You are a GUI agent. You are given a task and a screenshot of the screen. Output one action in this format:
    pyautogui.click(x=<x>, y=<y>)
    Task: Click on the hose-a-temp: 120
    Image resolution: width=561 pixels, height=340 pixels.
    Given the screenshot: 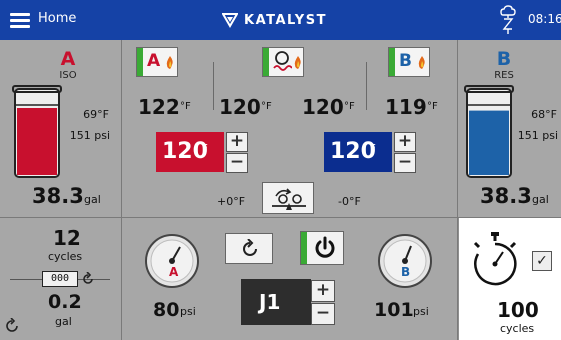 What is the action you would take?
    pyautogui.click(x=240, y=107)
    